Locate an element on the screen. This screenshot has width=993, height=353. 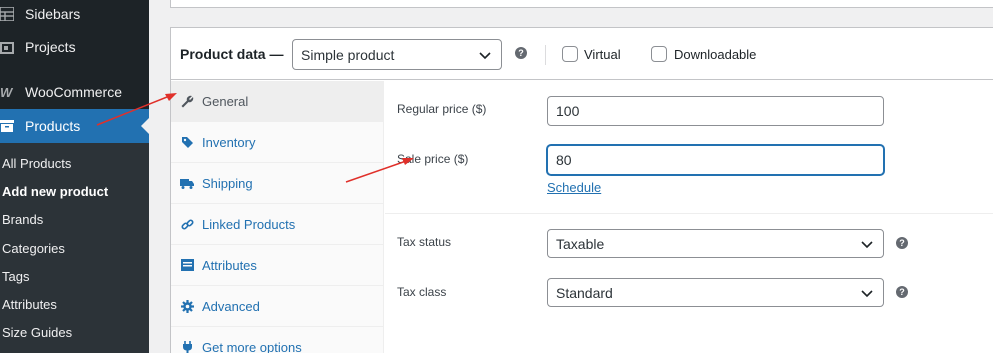
tab-get-more-options-label: Get more options is located at coordinates (252, 346).